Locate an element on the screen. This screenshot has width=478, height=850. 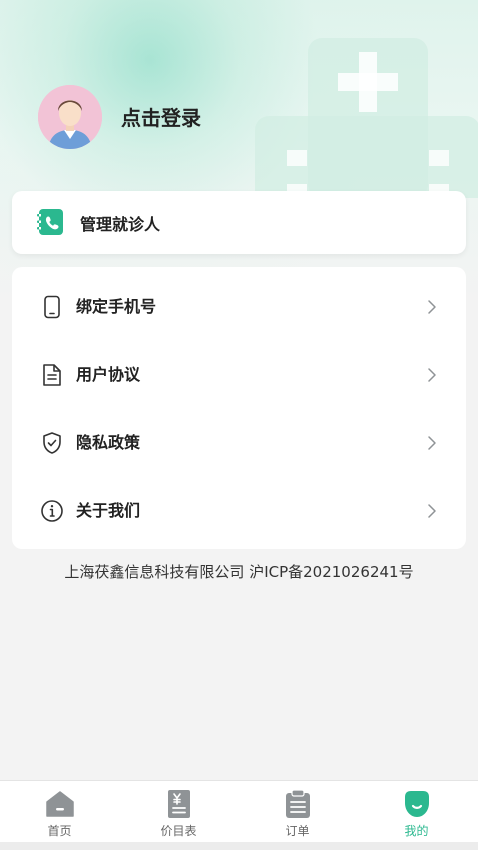
info-icon is located at coordinates (52, 511).